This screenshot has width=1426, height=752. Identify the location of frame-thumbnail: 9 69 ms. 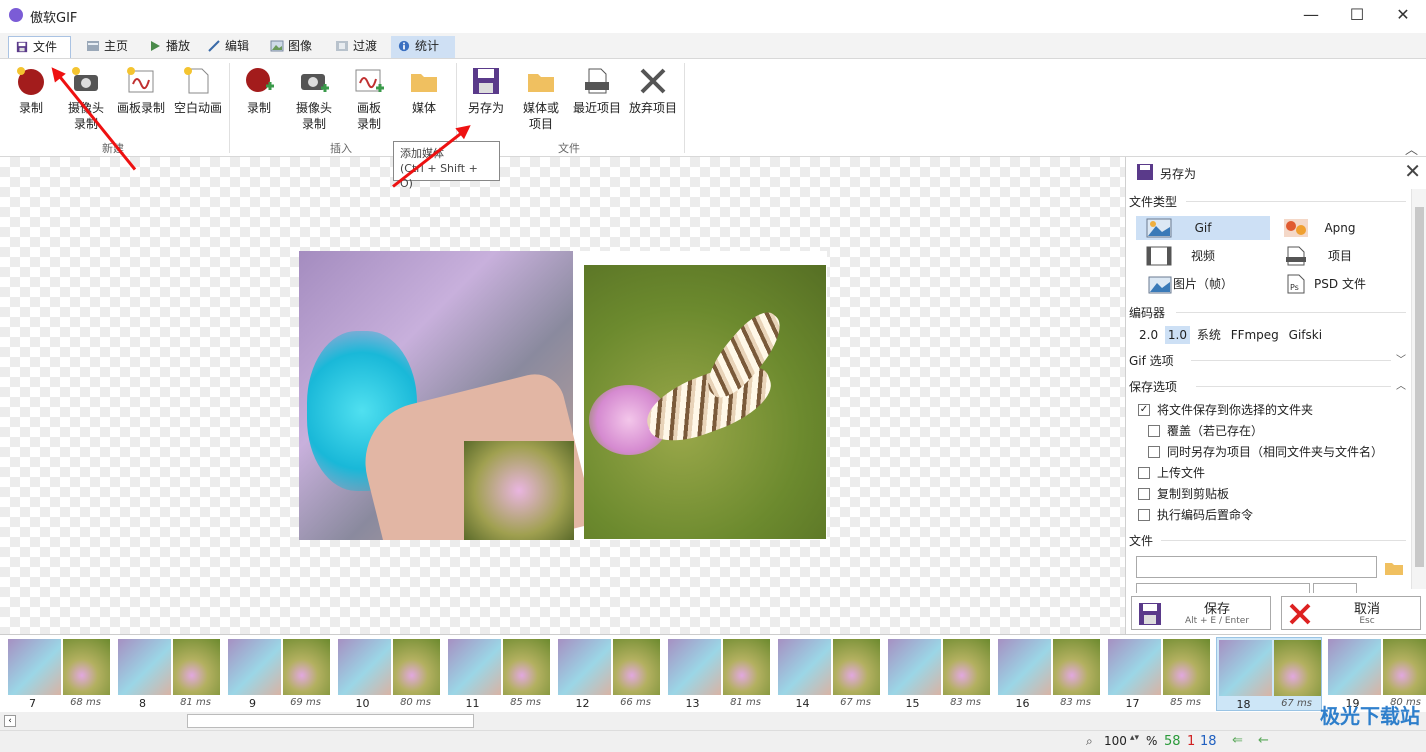
(279, 674).